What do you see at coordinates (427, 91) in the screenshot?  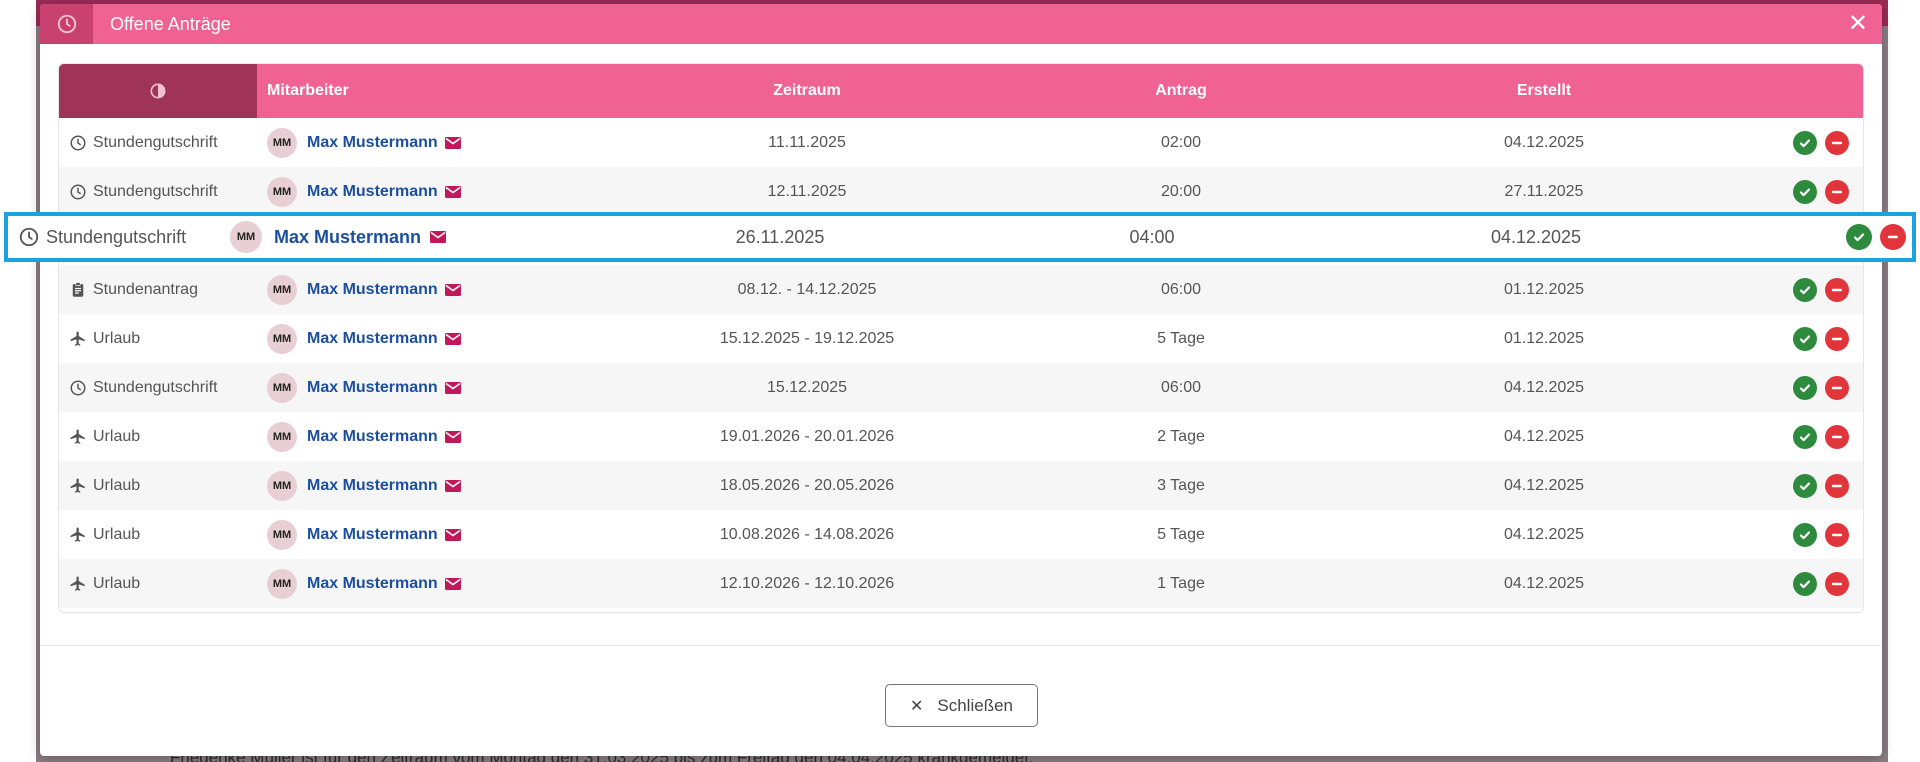 I see `header-employee: Mitarbeiter` at bounding box center [427, 91].